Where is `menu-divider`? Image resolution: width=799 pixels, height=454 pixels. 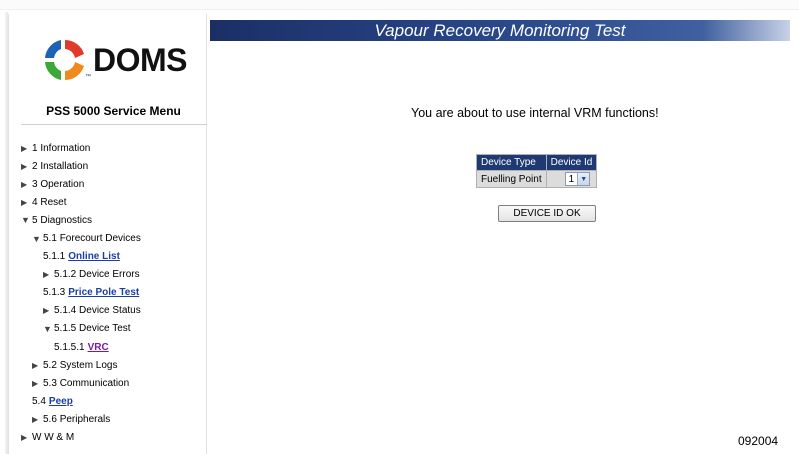 menu-divider is located at coordinates (114, 124).